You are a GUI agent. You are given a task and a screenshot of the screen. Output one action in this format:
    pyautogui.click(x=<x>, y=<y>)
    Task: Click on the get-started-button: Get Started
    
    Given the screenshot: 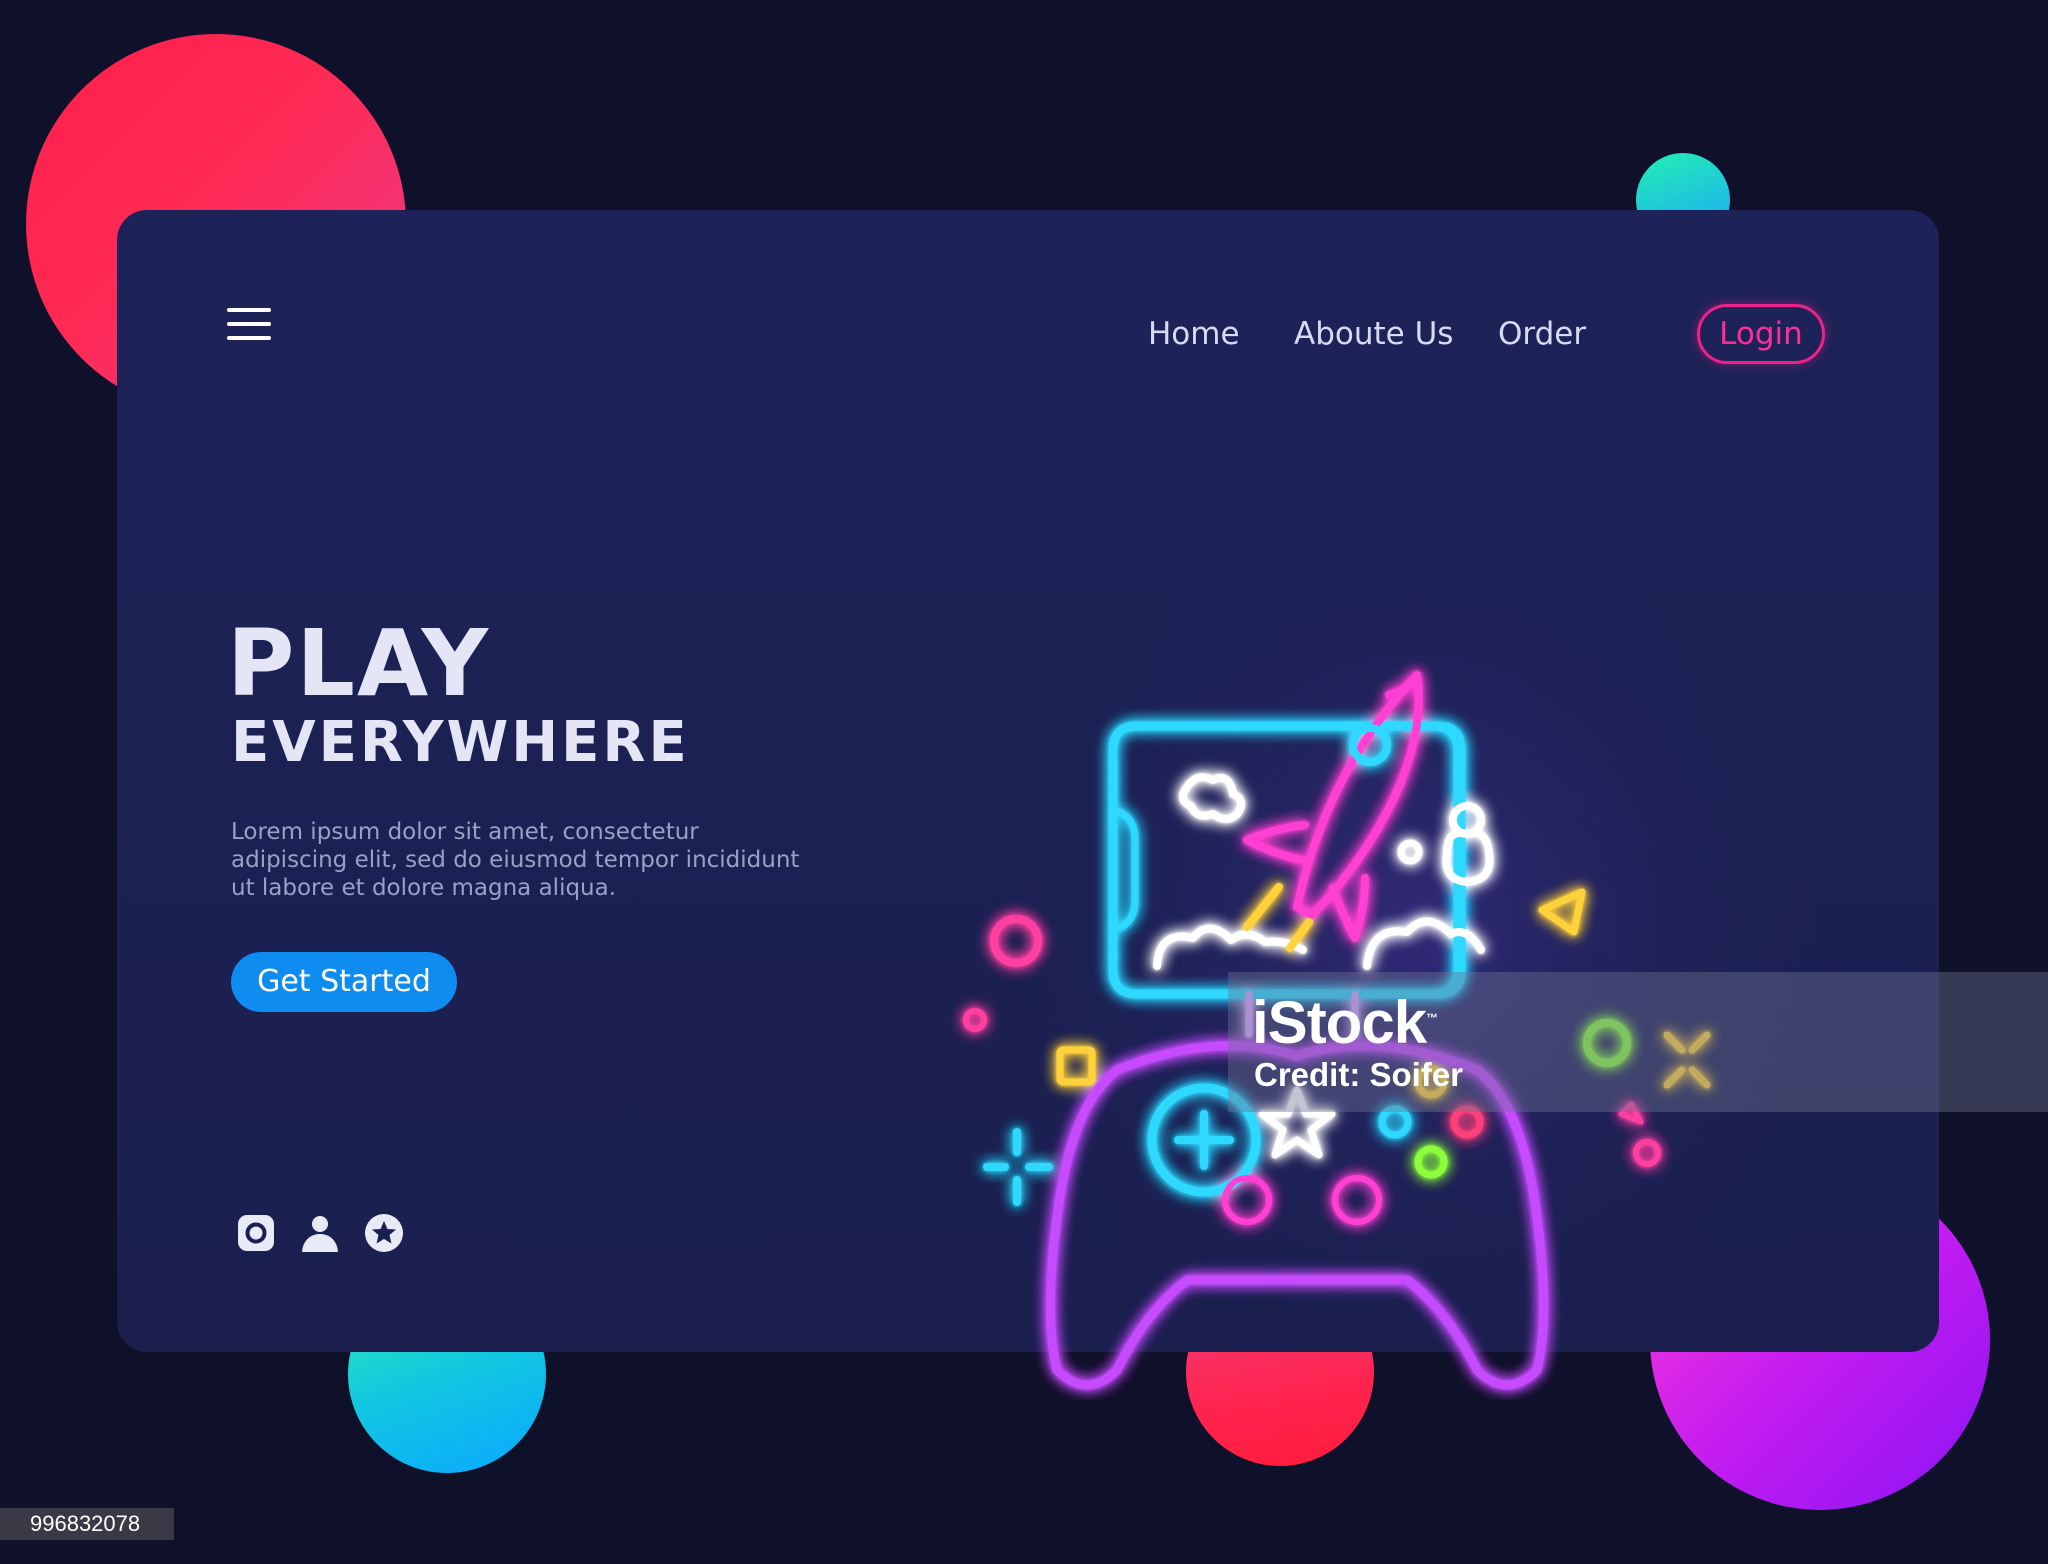 What is the action you would take?
    pyautogui.click(x=344, y=982)
    